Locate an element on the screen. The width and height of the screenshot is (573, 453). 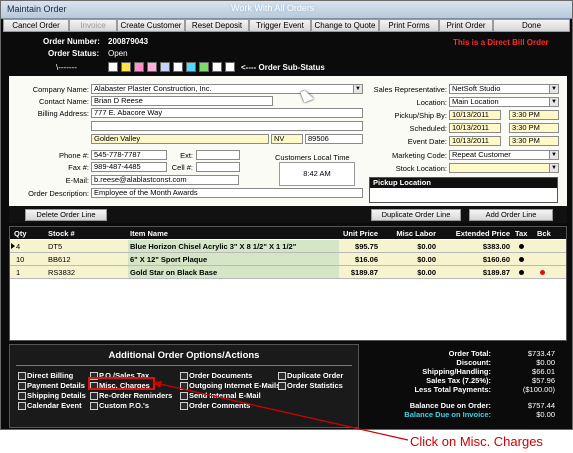
annotation-caption: Click on Misc. Charges is located at coordinates (476, 441).